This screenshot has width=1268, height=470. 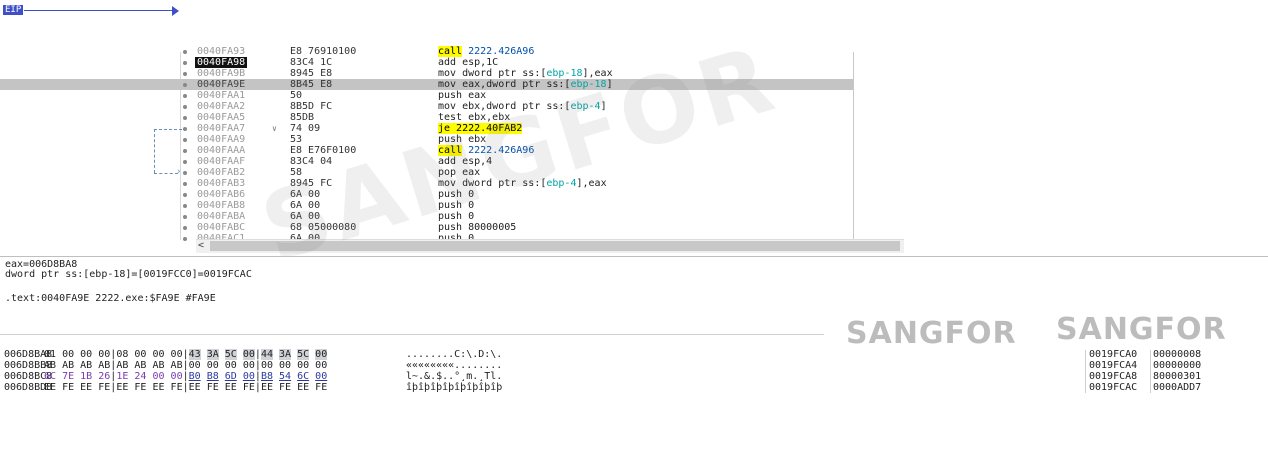 I want to click on disasm-bytes: 8B45 E8, so click(x=311, y=84).